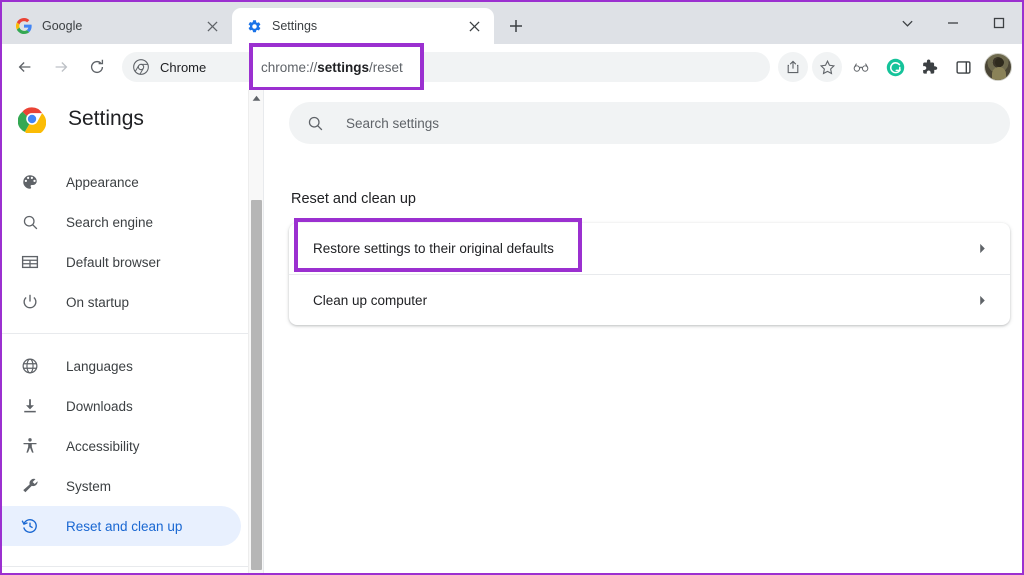 The image size is (1024, 575). Describe the element at coordinates (516, 26) in the screenshot. I see `new-tab-button` at that location.